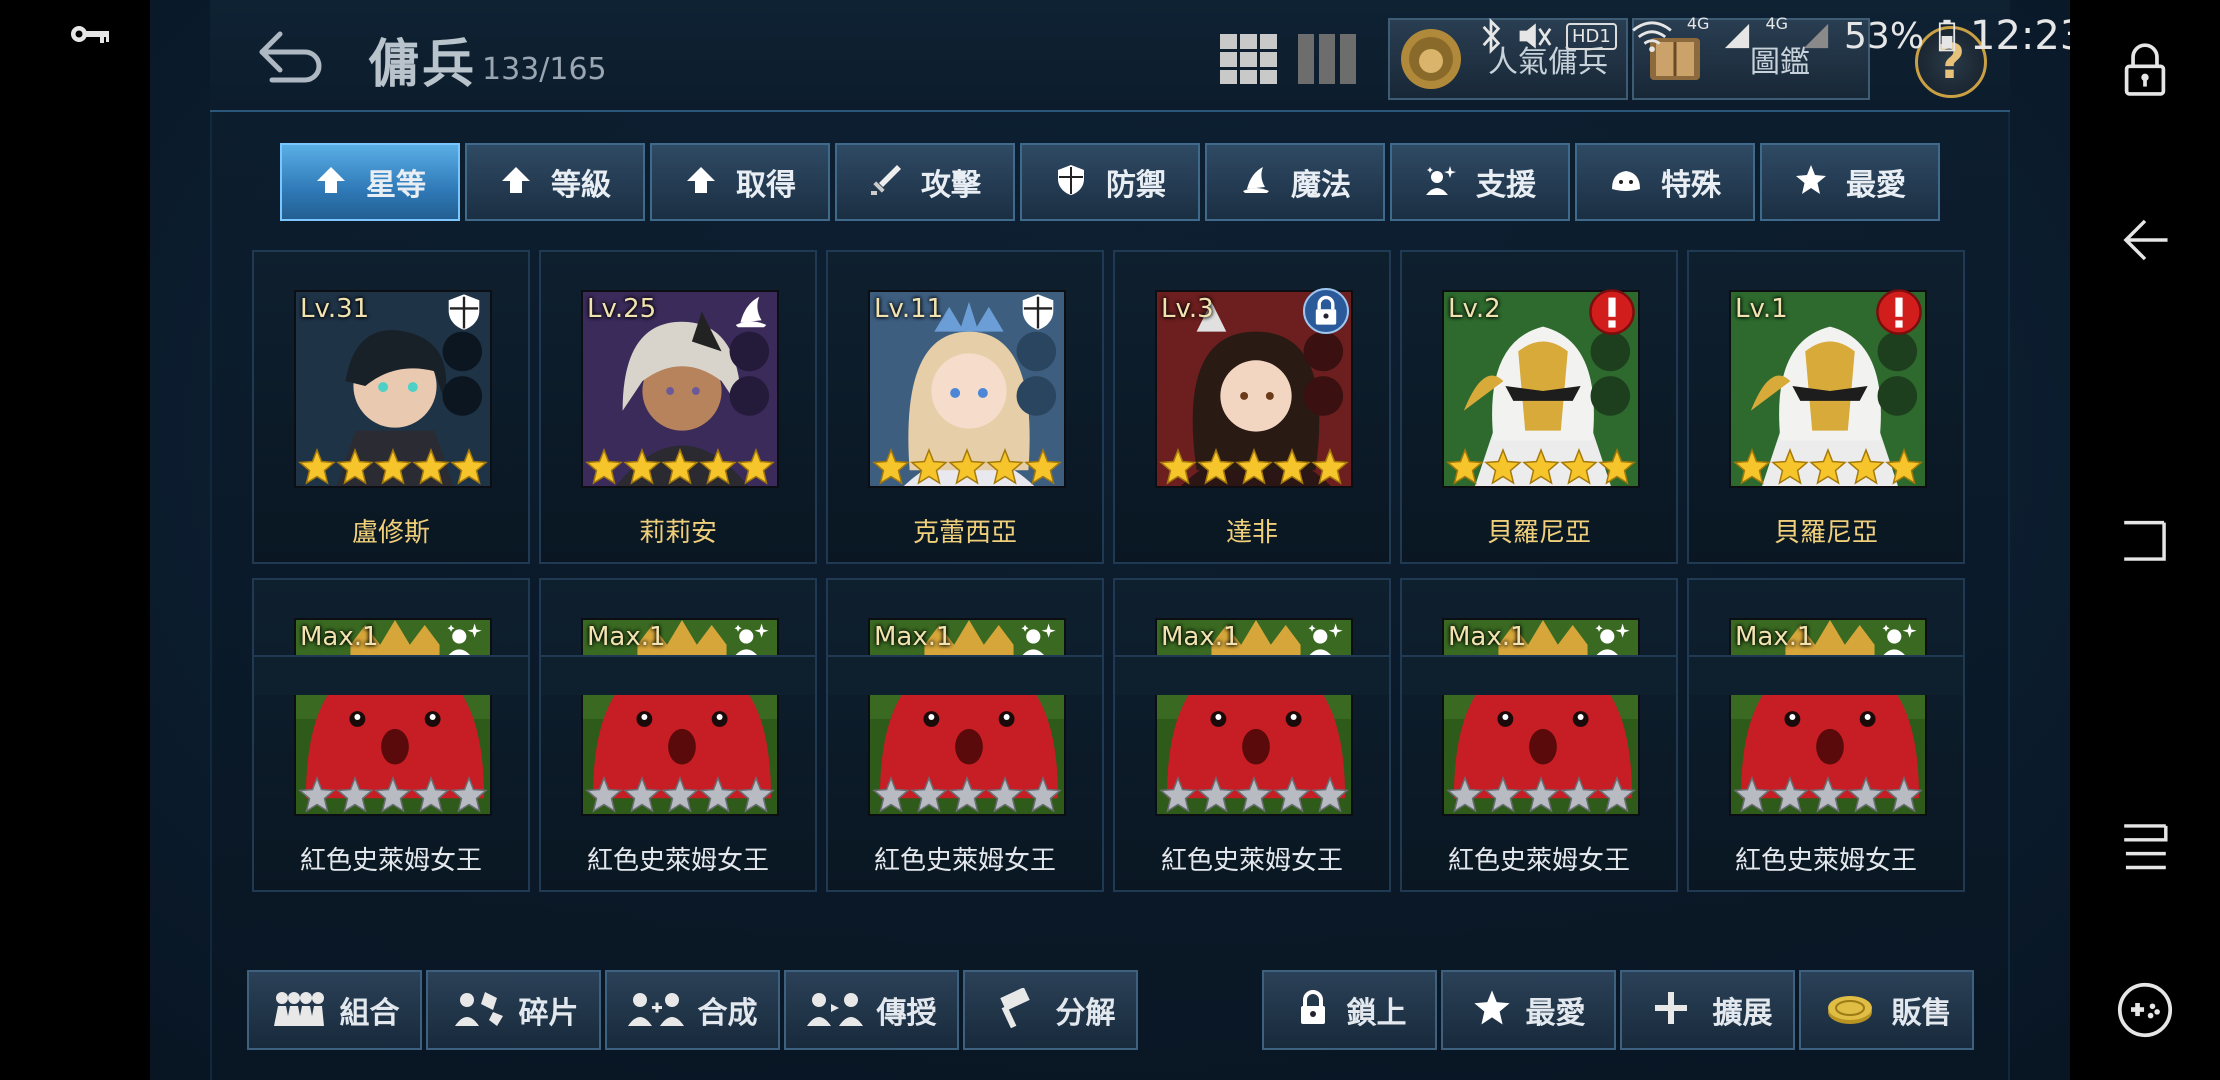 Image resolution: width=2220 pixels, height=1080 pixels. I want to click on bottom-left-actions: 組合 碎片 合成 傳授 分解, so click(692, 1010).